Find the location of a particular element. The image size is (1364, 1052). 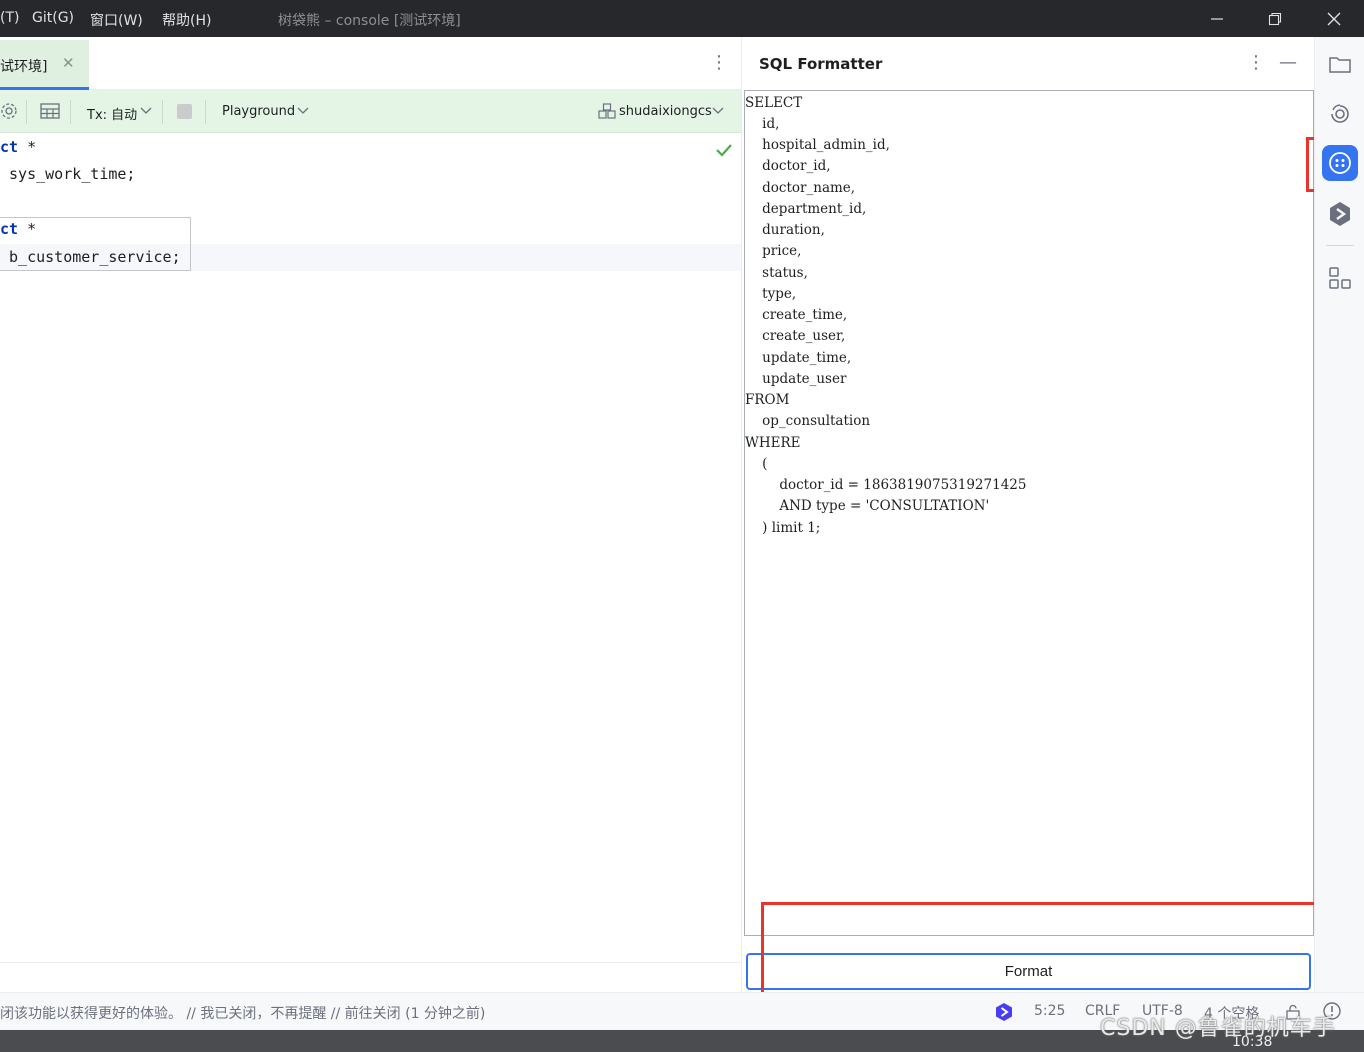

tab-label: 试环境] is located at coordinates (24, 67).